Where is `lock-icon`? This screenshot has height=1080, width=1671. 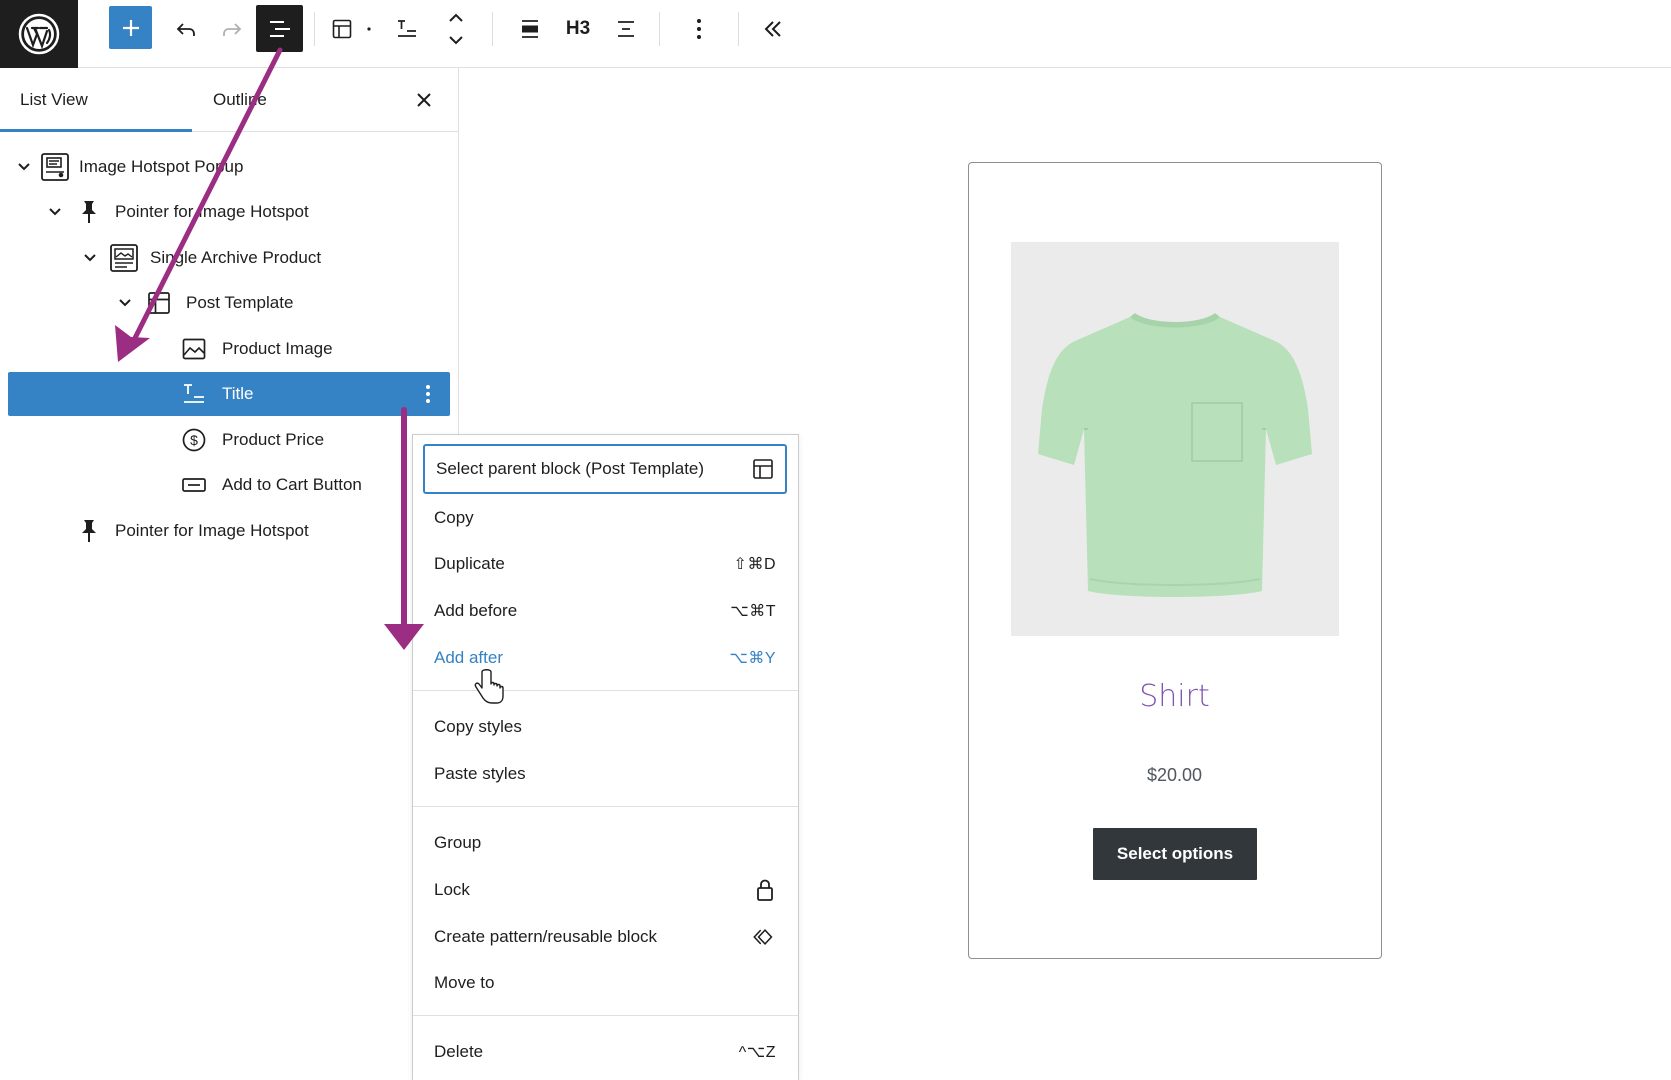
lock-icon is located at coordinates (765, 890).